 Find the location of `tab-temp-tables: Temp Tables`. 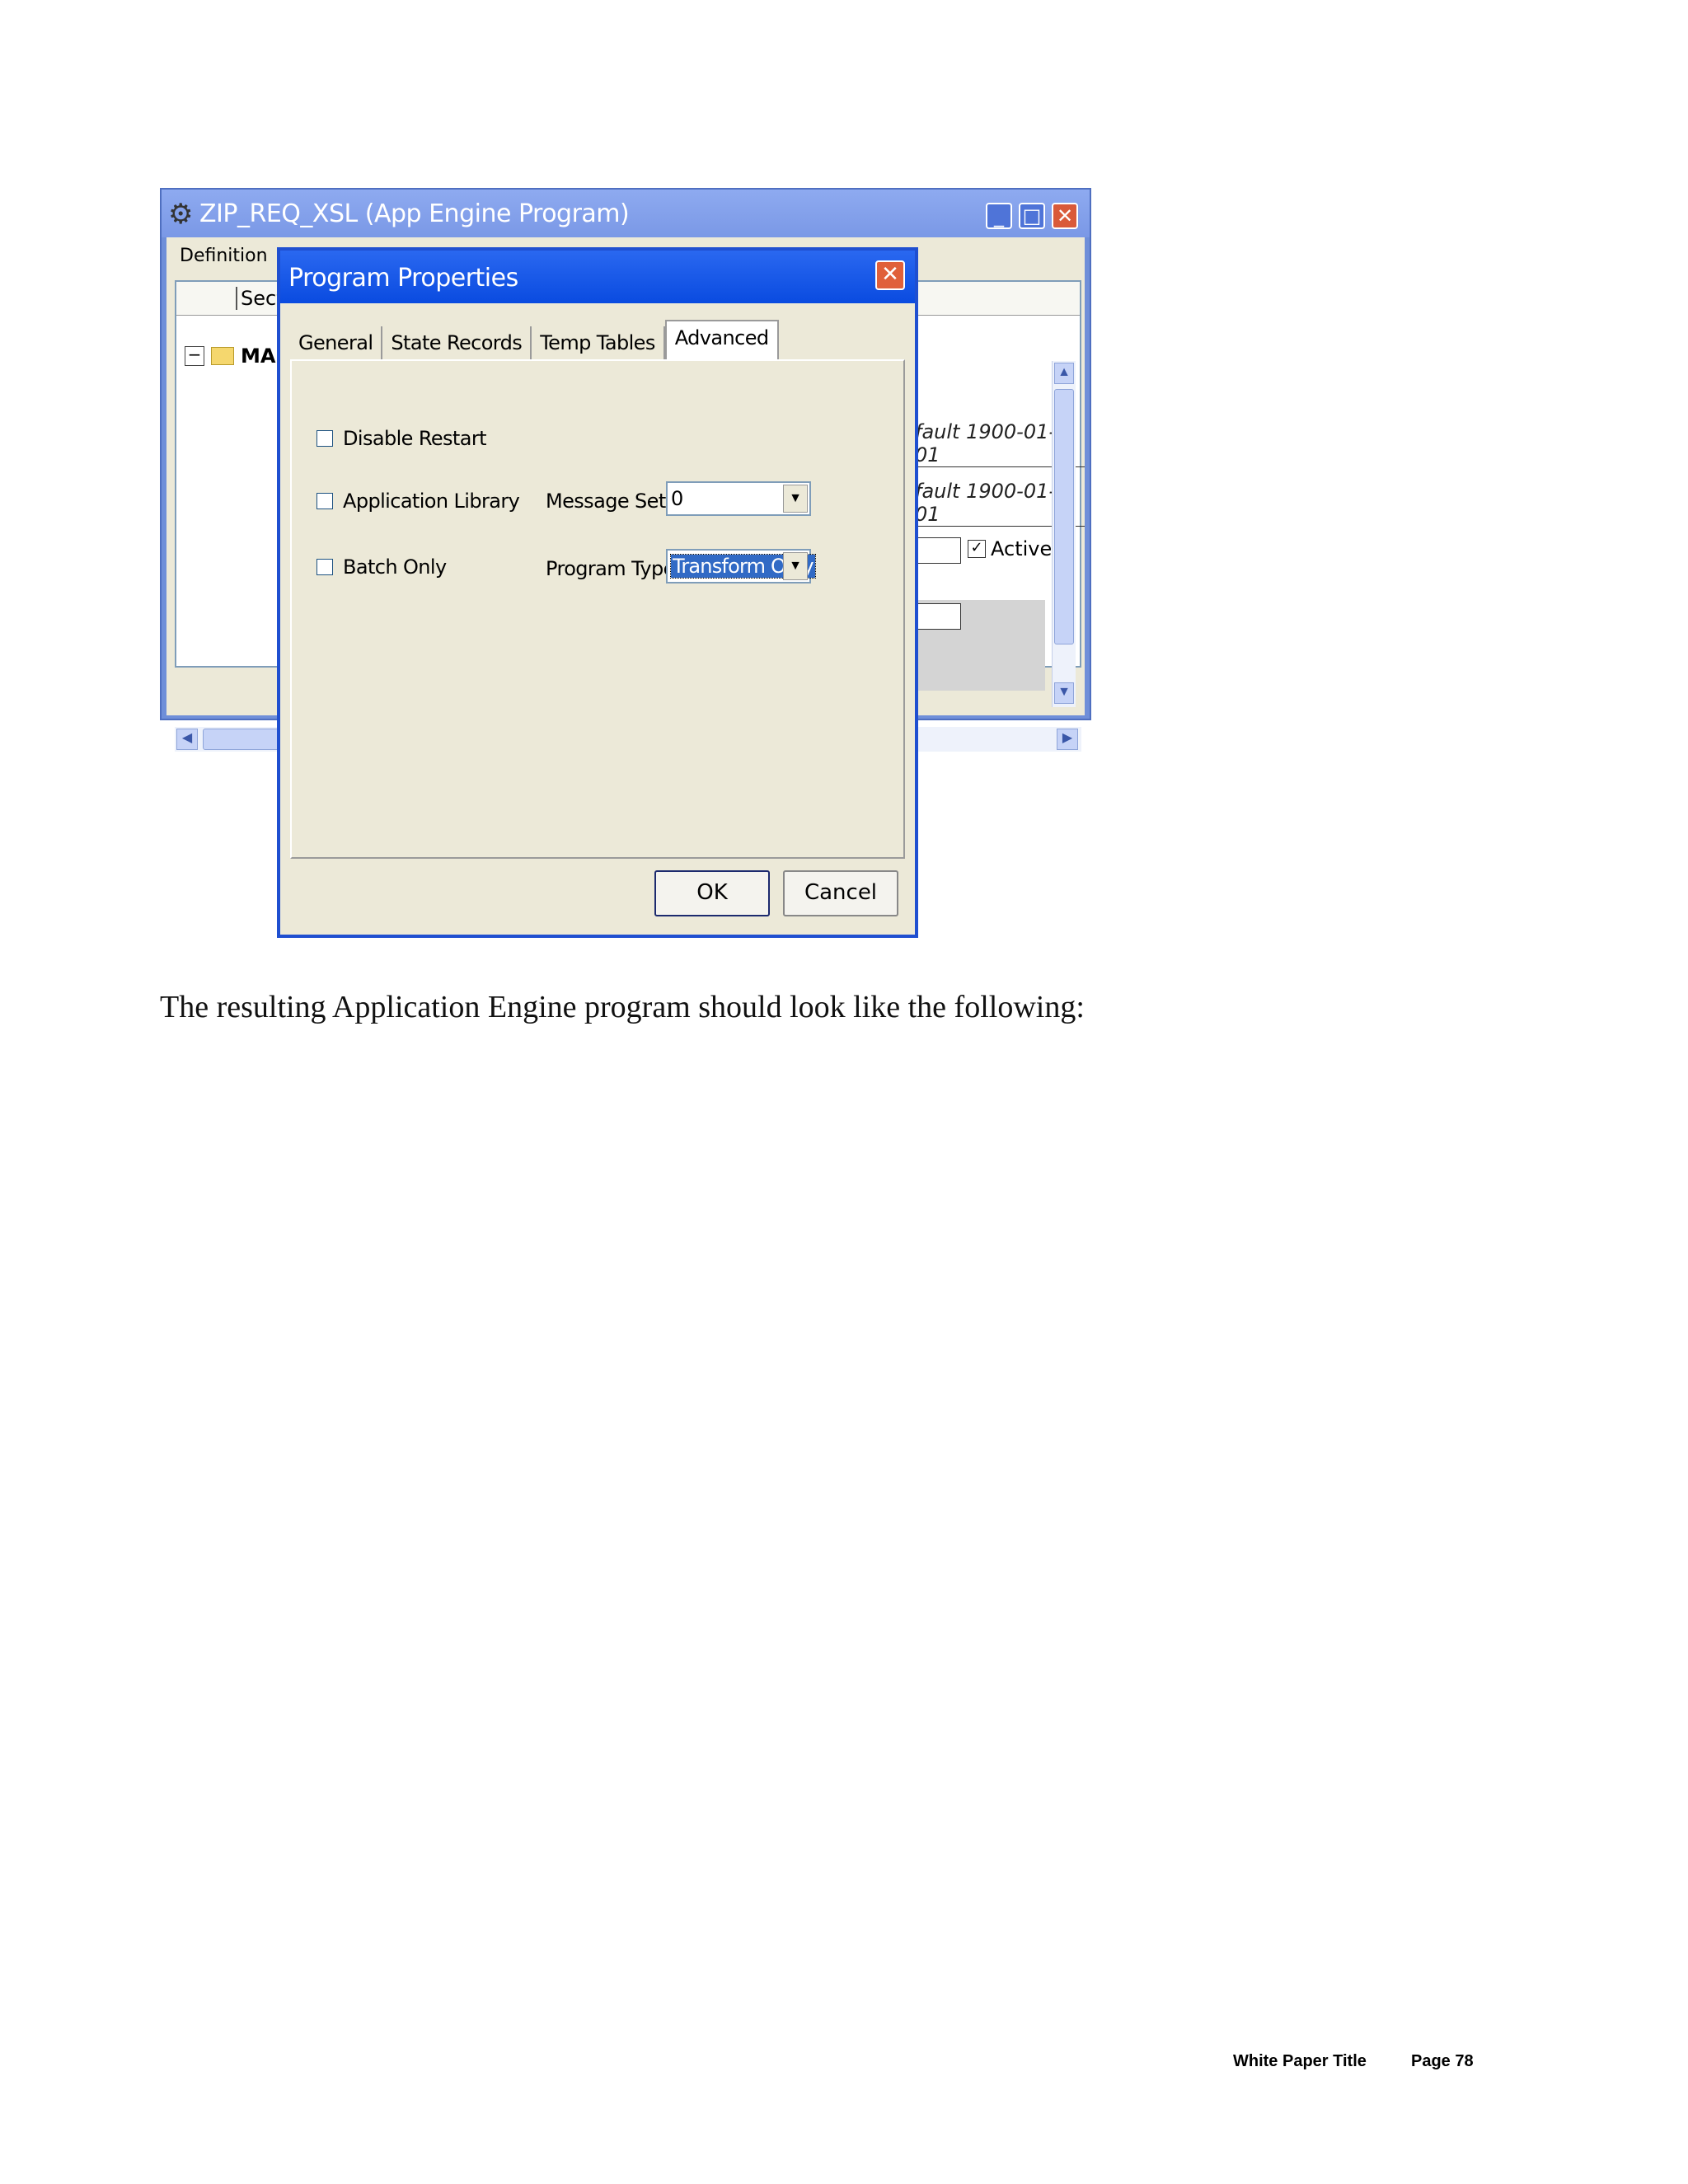

tab-temp-tables: Temp Tables is located at coordinates (598, 342).